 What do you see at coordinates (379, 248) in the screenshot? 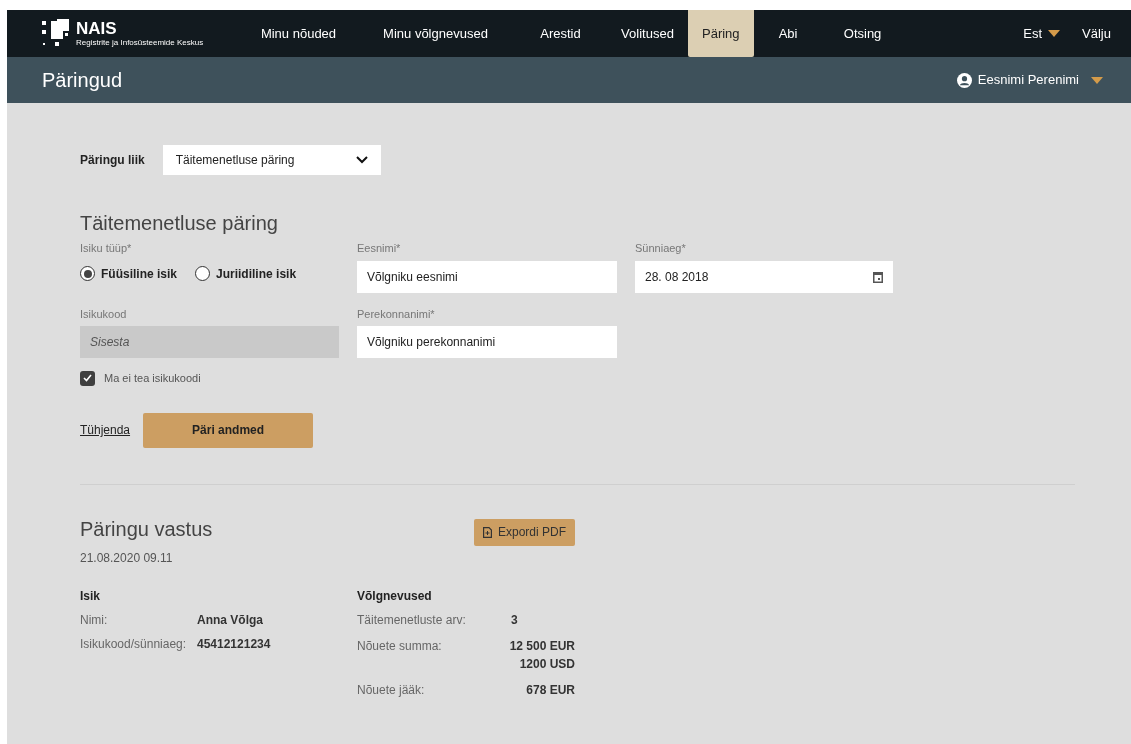
I see `field-label: Eesnimi*` at bounding box center [379, 248].